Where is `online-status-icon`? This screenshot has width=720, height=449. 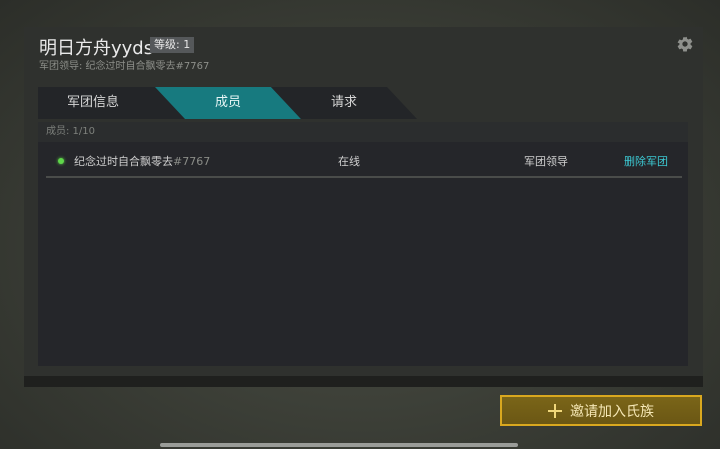 online-status-icon is located at coordinates (61, 161).